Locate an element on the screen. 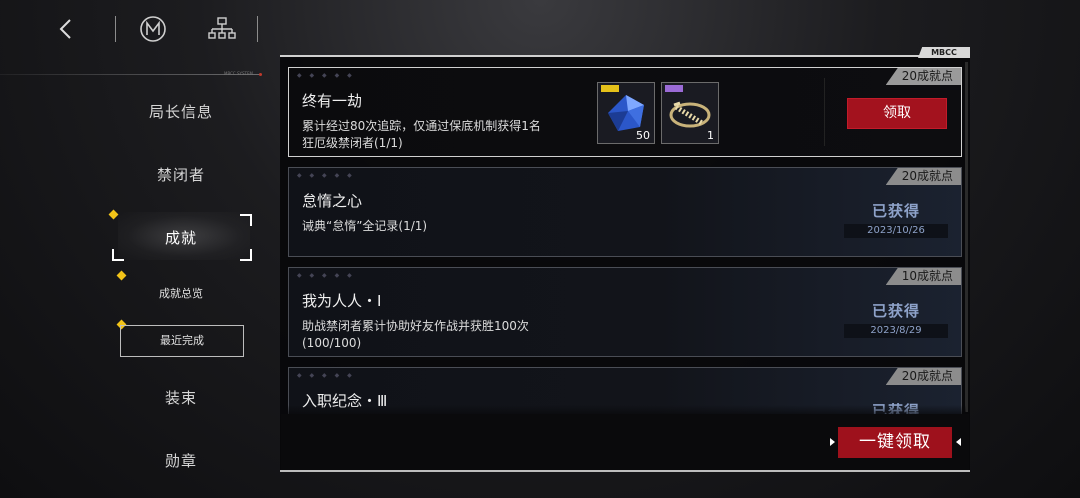 The width and height of the screenshot is (1080, 498). back-button is located at coordinates (65, 29).